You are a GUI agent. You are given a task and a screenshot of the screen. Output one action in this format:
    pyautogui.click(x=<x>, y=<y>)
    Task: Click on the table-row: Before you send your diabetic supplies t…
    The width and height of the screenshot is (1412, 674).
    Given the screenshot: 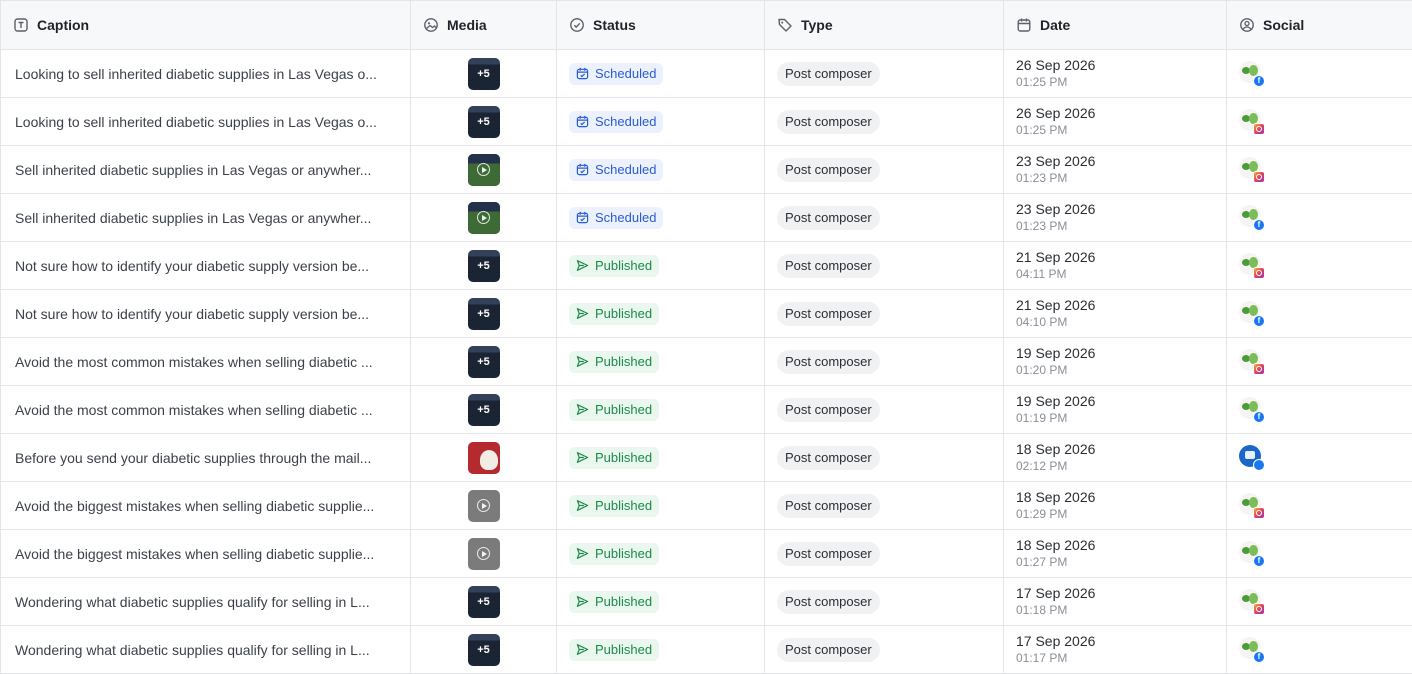 What is the action you would take?
    pyautogui.click(x=706, y=458)
    